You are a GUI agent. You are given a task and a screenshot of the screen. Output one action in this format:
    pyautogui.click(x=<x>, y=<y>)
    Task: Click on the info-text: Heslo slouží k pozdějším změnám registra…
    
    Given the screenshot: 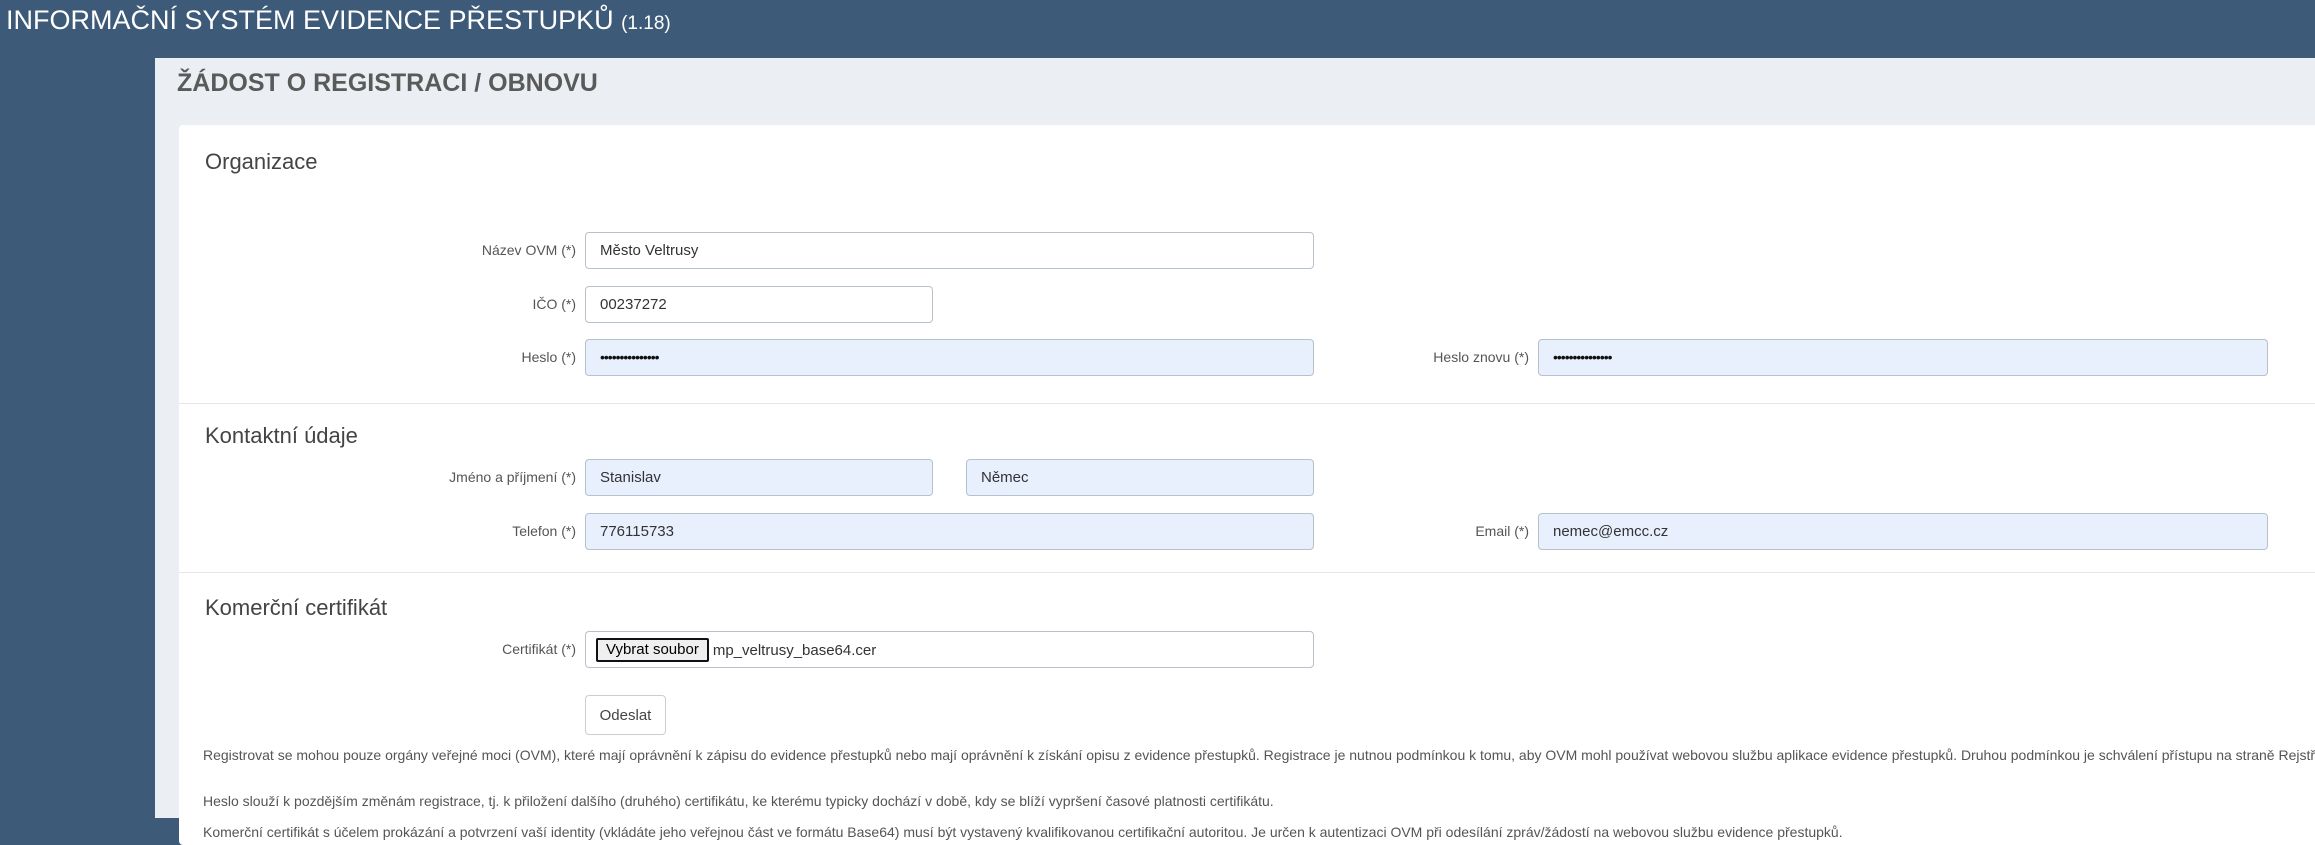 What is the action you would take?
    pyautogui.click(x=738, y=801)
    